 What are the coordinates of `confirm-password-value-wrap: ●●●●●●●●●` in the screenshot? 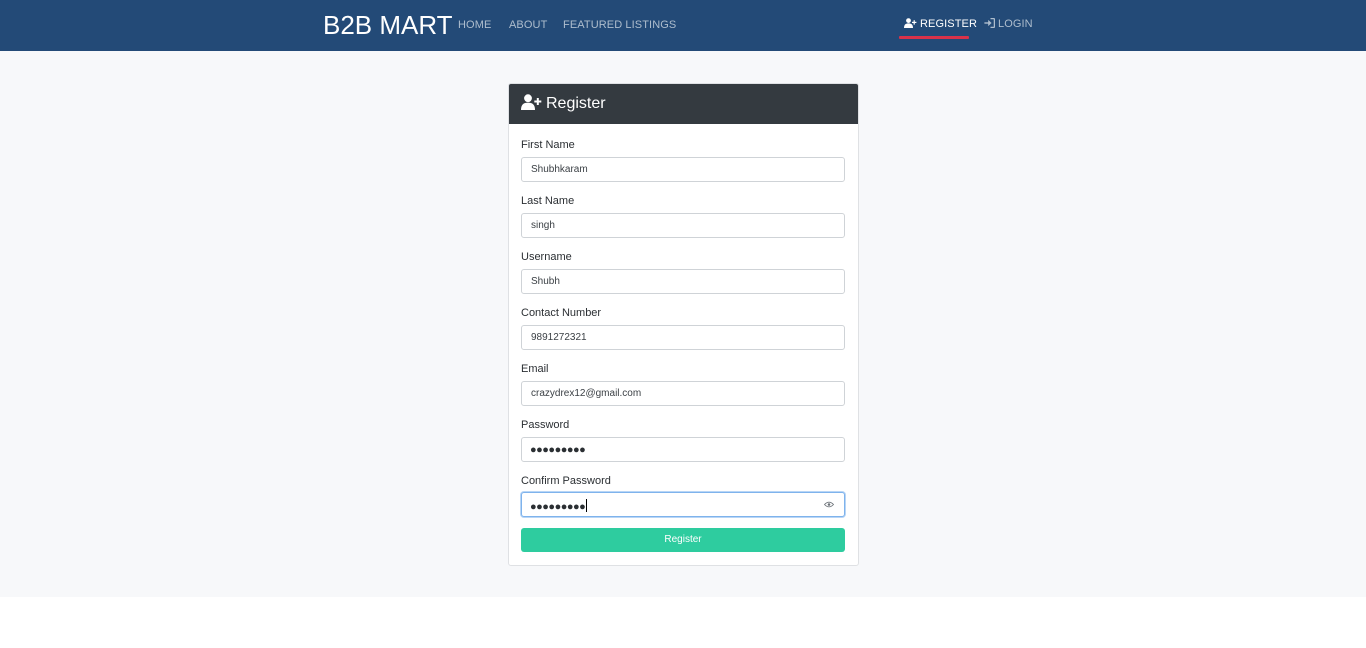 It's located at (559, 506).